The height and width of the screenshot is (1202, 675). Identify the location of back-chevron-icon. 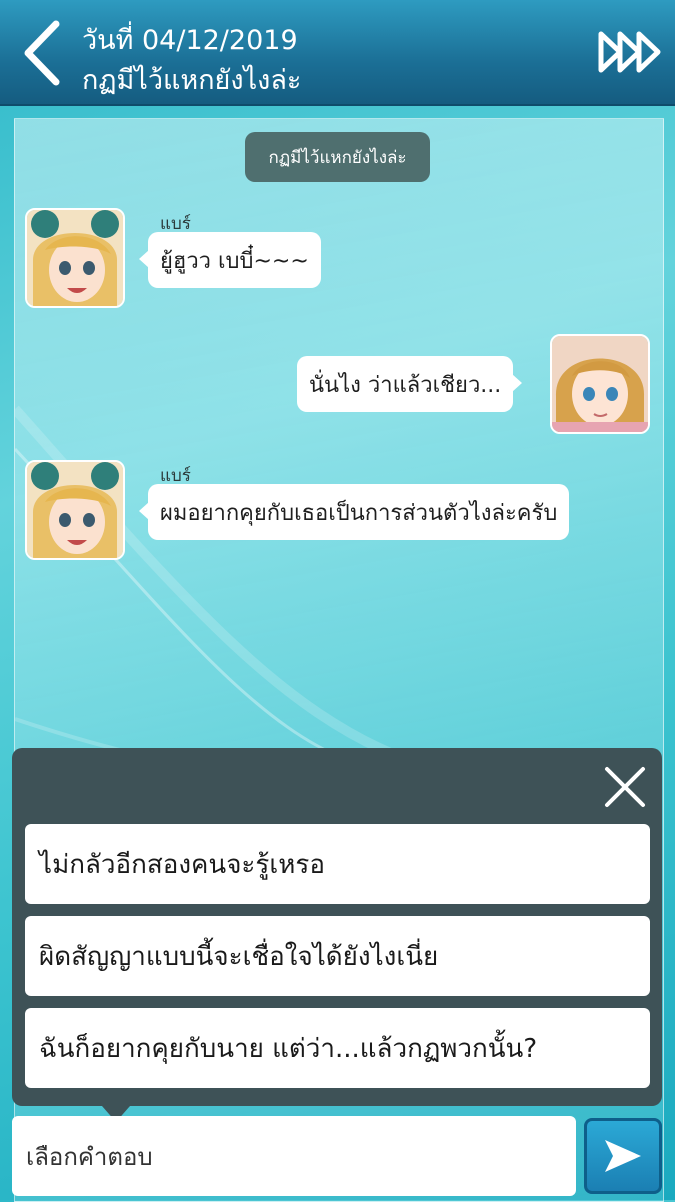
(42, 53).